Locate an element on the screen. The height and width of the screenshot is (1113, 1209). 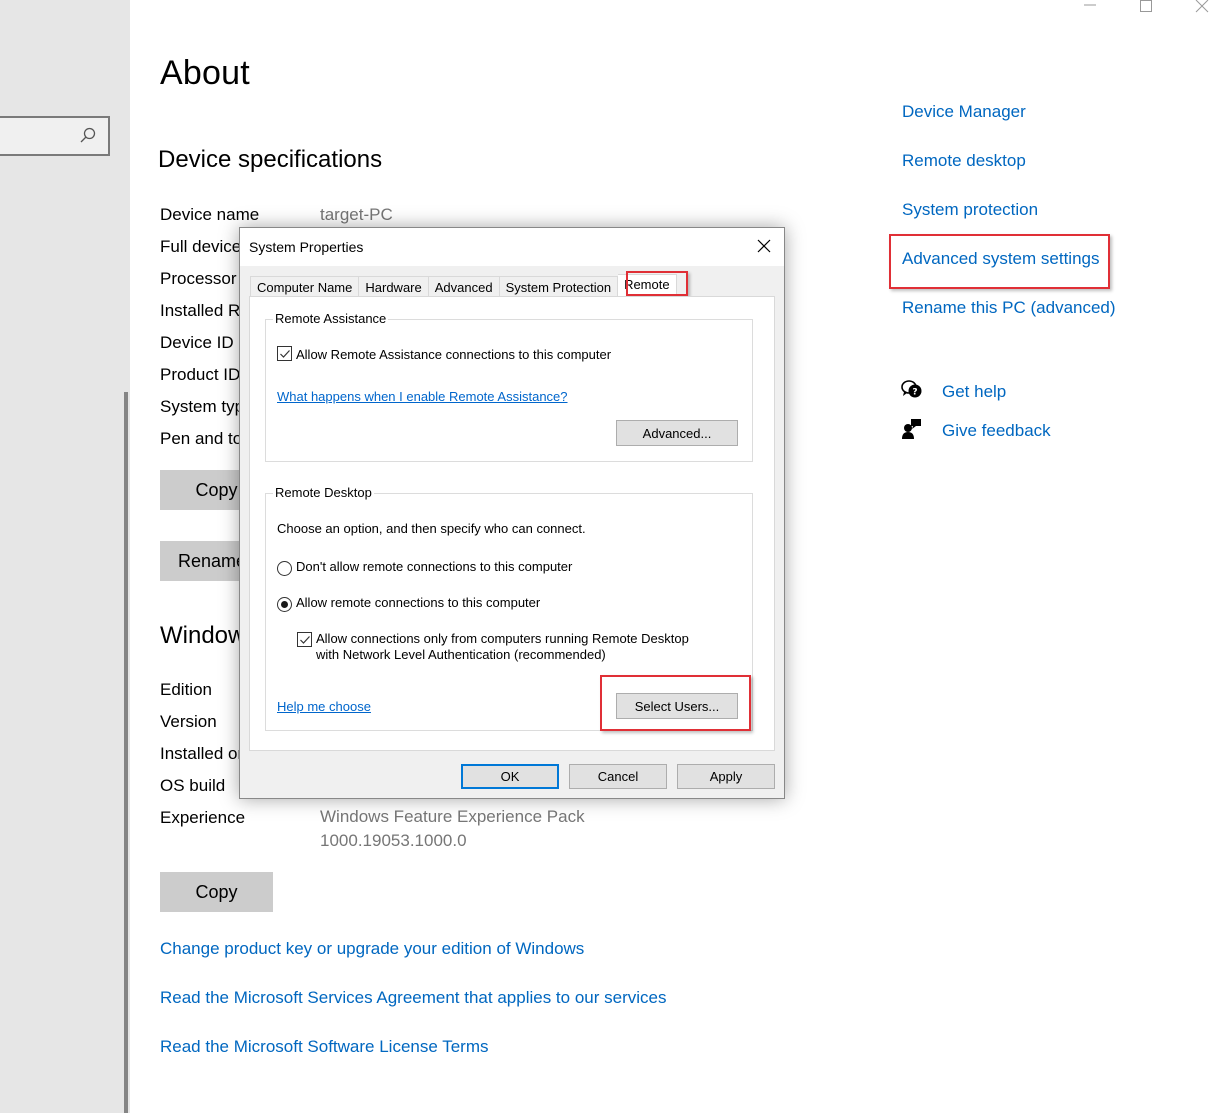
spec-value: target-PC is located at coordinates (356, 214).